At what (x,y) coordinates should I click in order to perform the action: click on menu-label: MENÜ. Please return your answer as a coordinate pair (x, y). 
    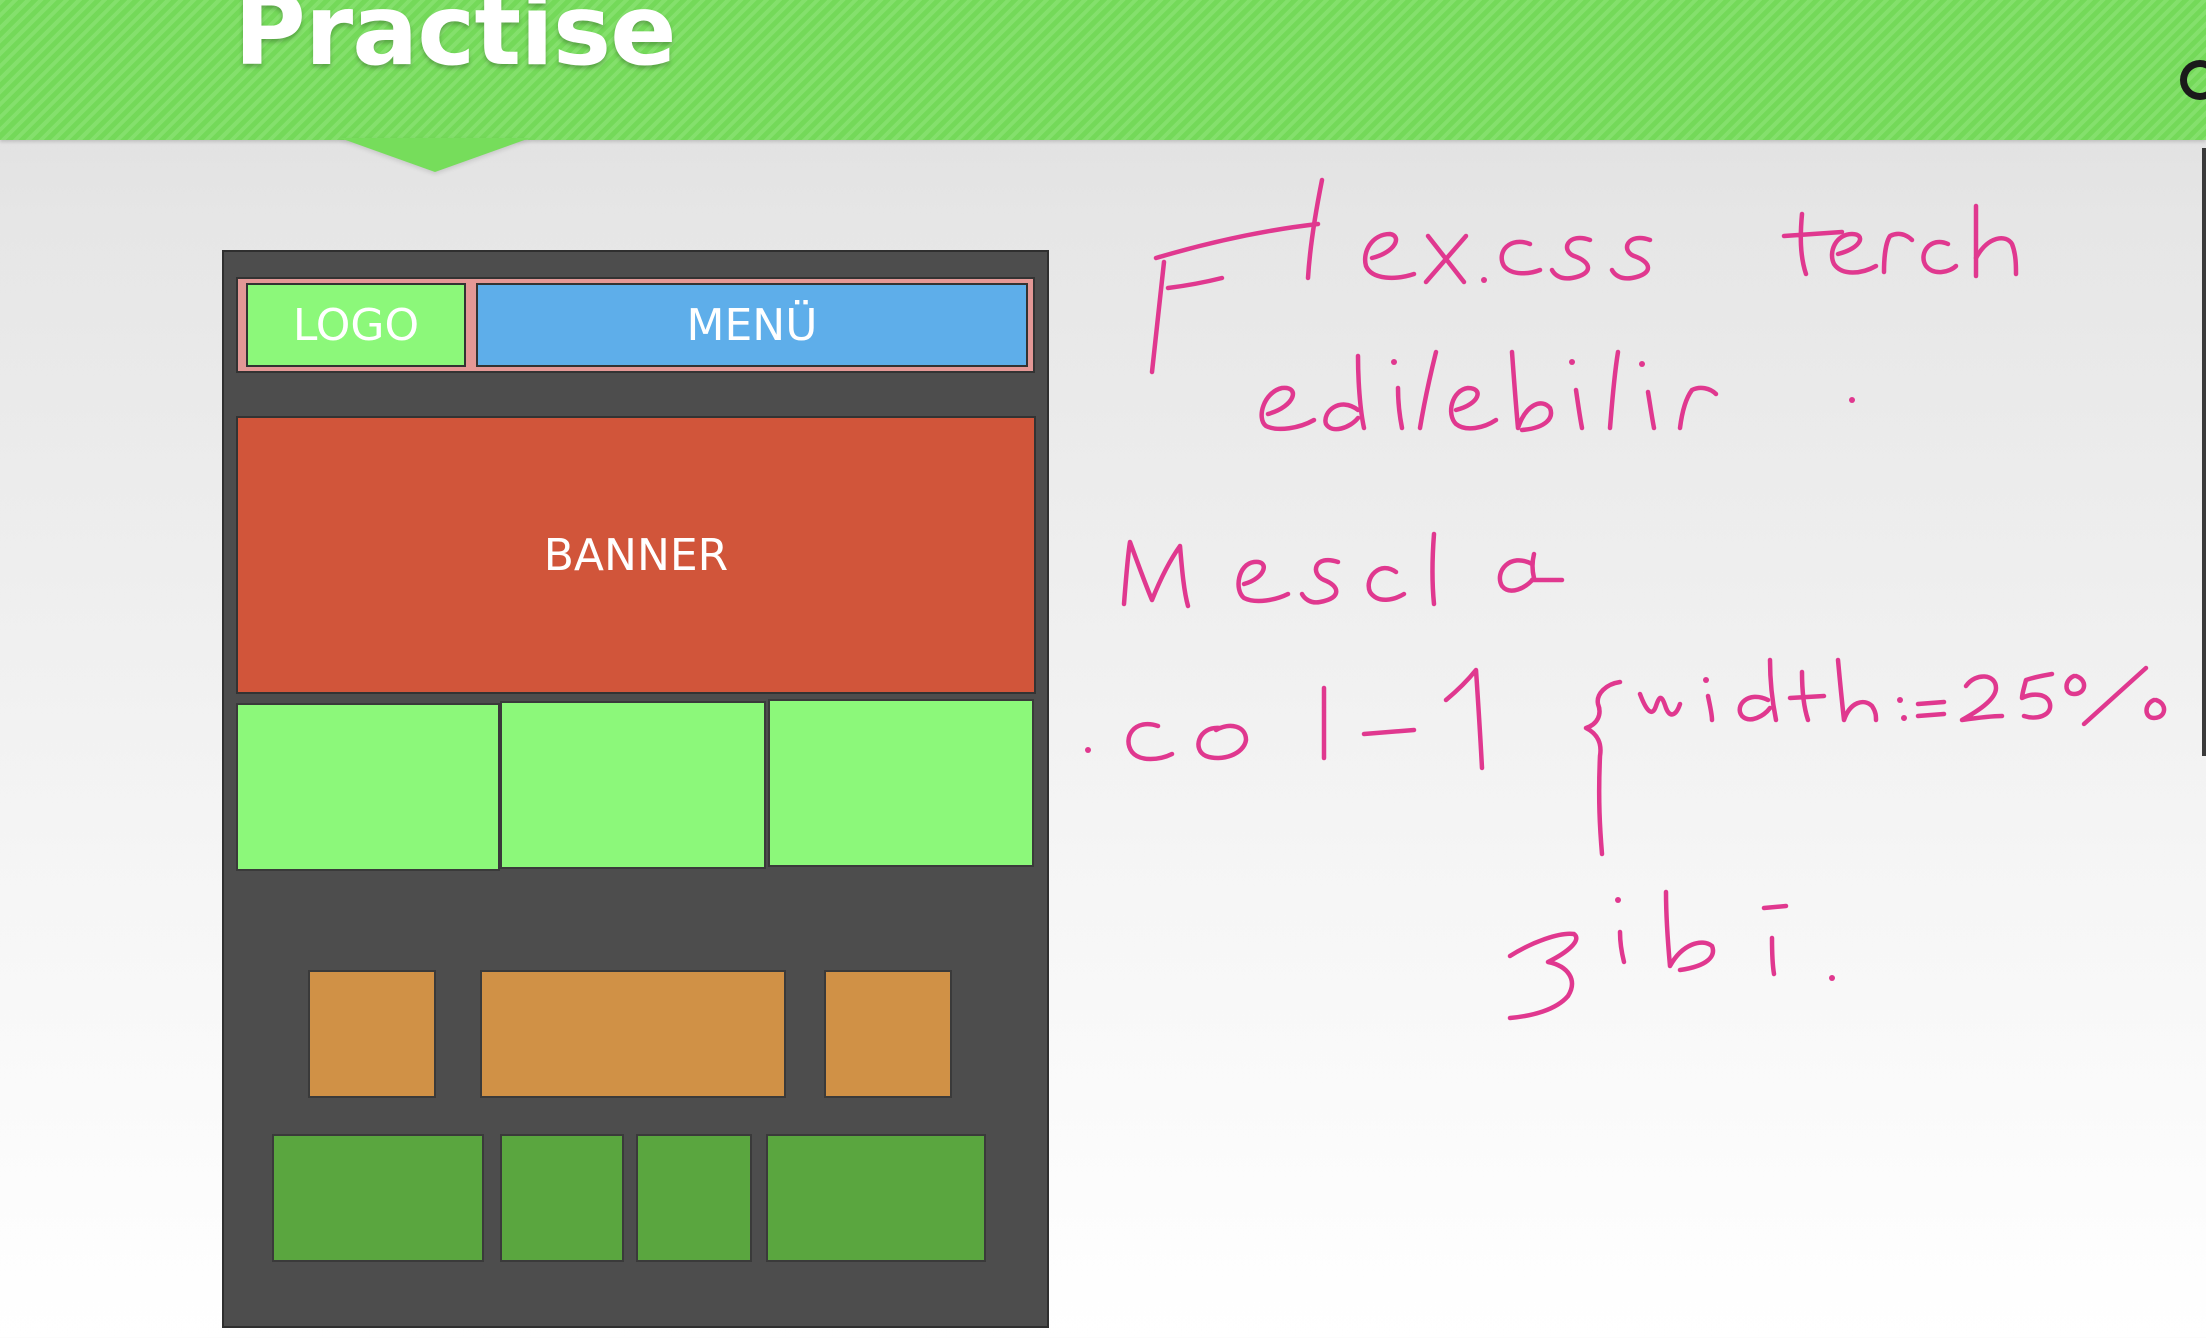
    Looking at the image, I should click on (752, 325).